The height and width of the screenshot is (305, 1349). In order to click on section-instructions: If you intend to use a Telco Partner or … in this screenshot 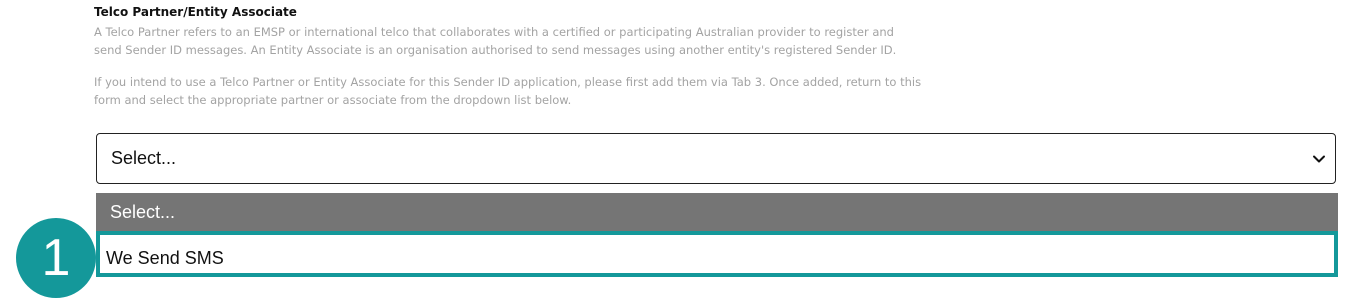, I will do `click(508, 91)`.